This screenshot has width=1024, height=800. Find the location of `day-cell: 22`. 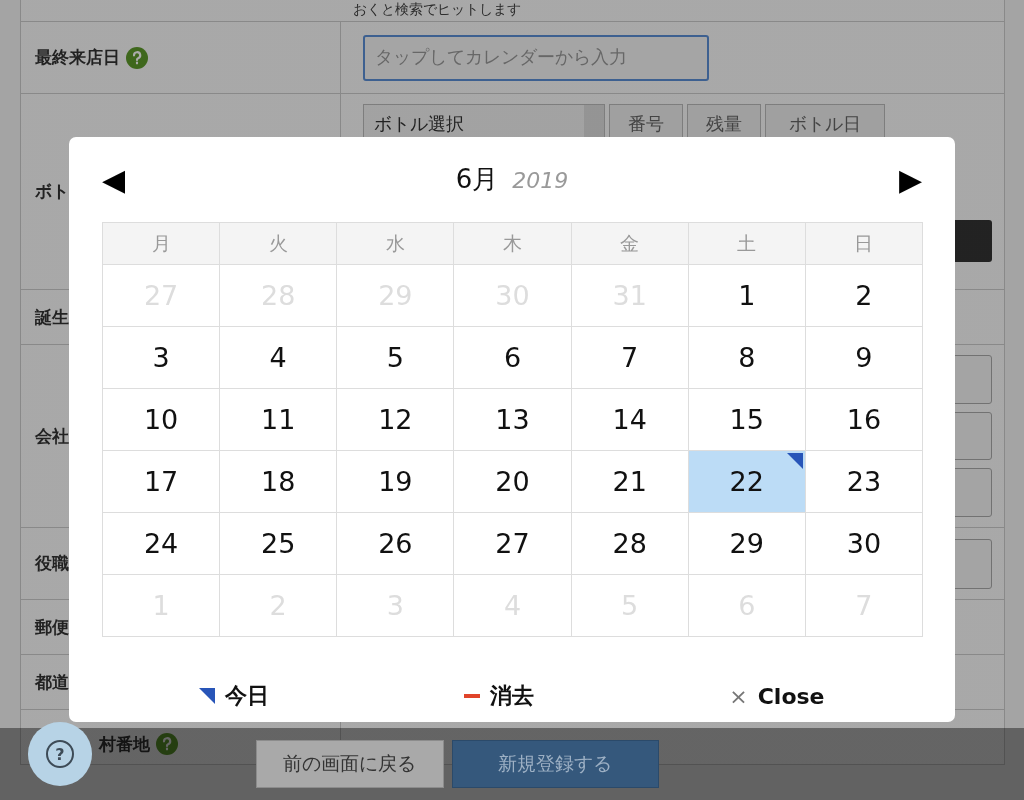

day-cell: 22 is located at coordinates (747, 482).